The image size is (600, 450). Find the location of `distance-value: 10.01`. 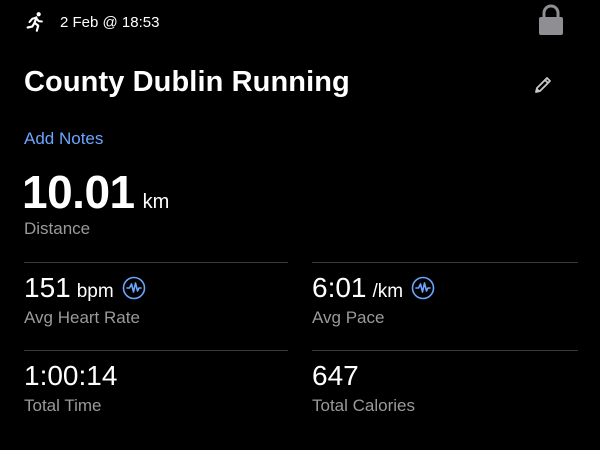

distance-value: 10.01 is located at coordinates (78, 192).